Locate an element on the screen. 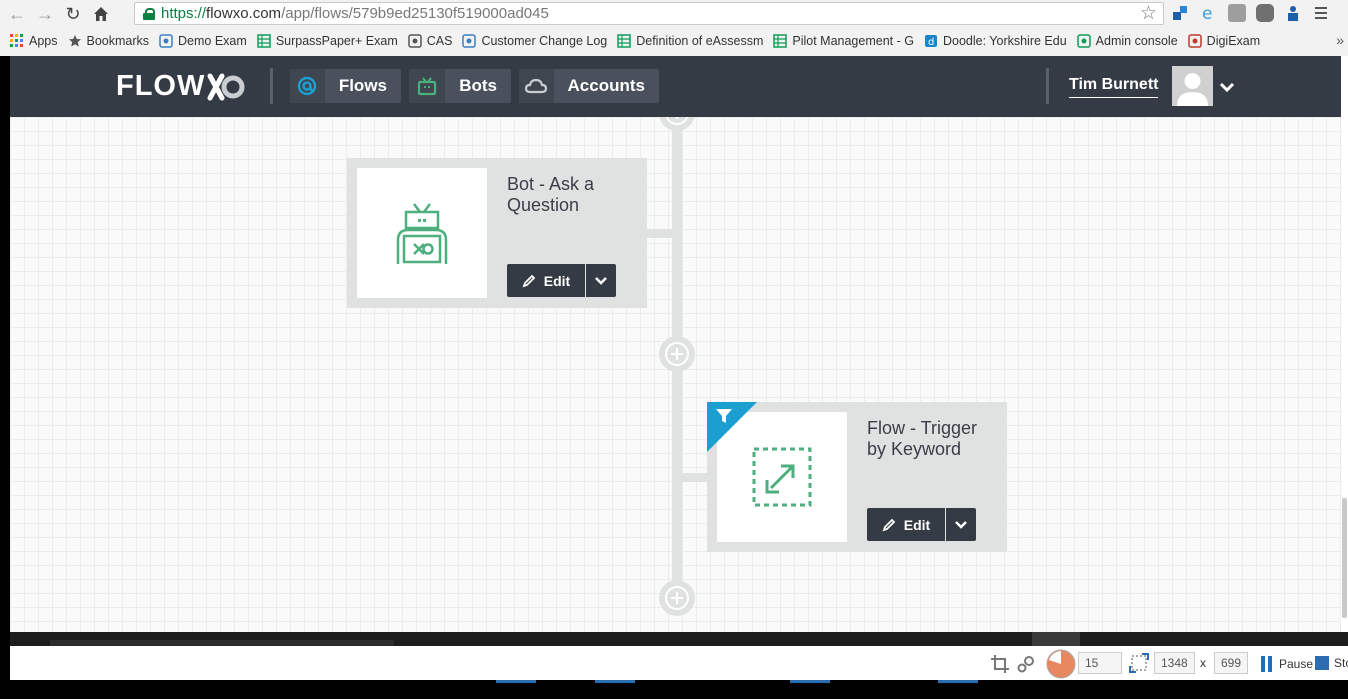 This screenshot has height=699, width=1348. bookmark-item: Demo Exam is located at coordinates (203, 41).